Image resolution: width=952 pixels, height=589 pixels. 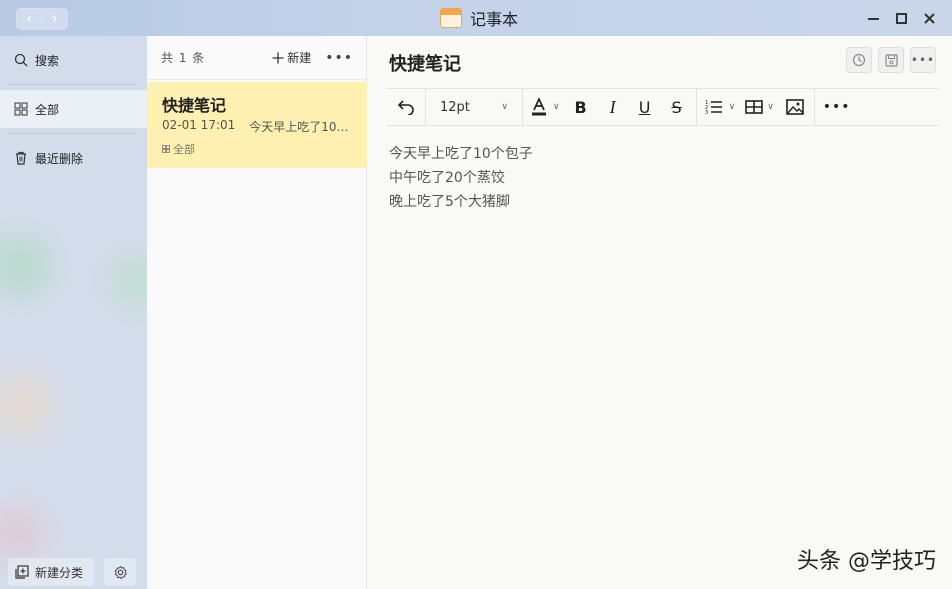 I want to click on maximize-icon, so click(x=901, y=18).